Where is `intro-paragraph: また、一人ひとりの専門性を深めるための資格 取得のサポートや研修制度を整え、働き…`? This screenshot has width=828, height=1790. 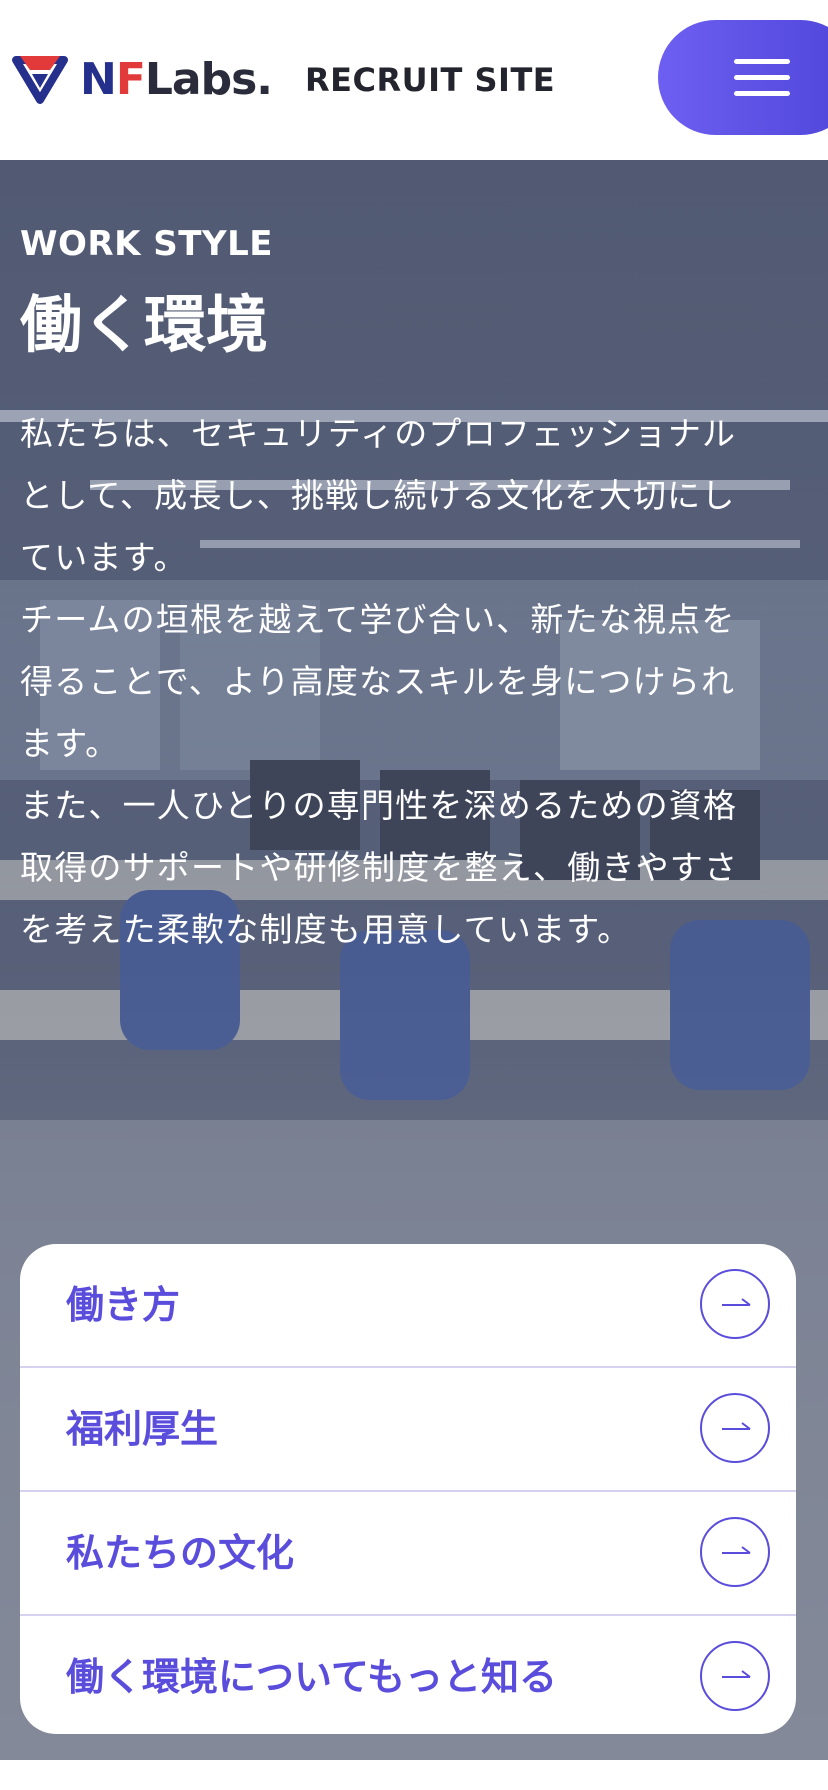
intro-paragraph: また、一人ひとりの専門性を深めるための資格 取得のサポートや研修制度を整え、働き… is located at coordinates (379, 867).